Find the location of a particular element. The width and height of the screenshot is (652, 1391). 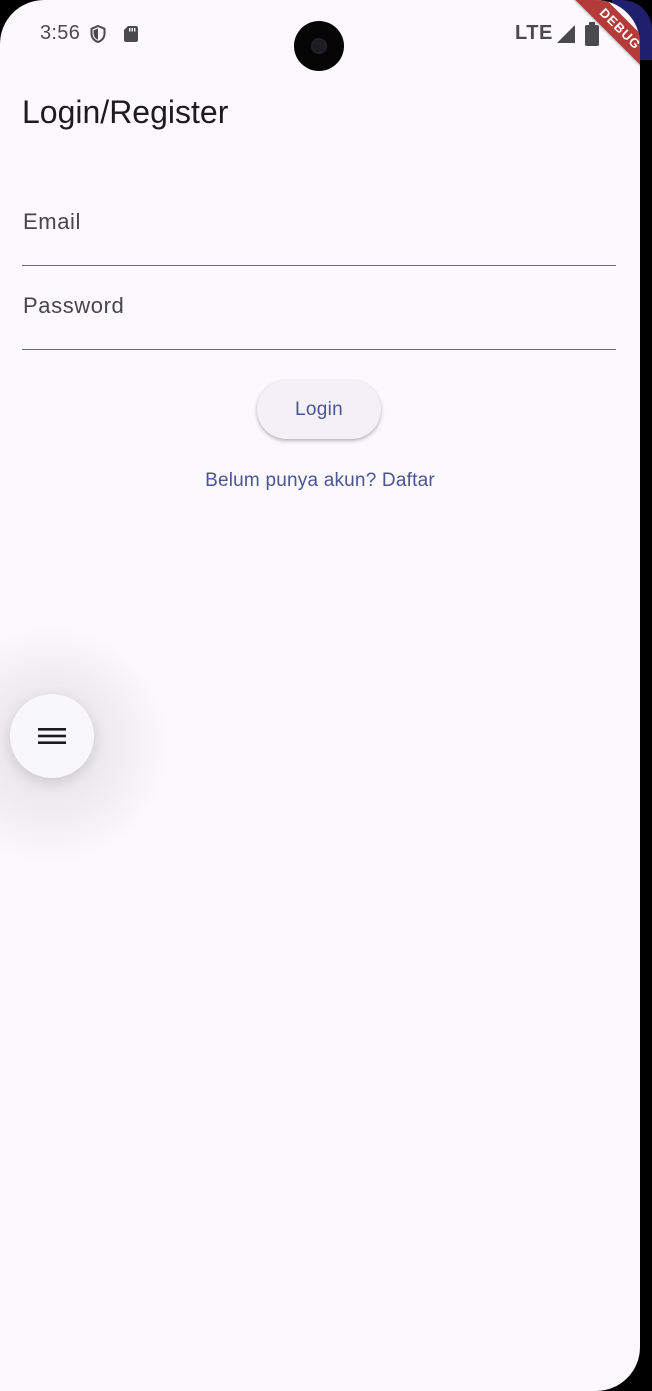

floating-menu-button is located at coordinates (52, 736).